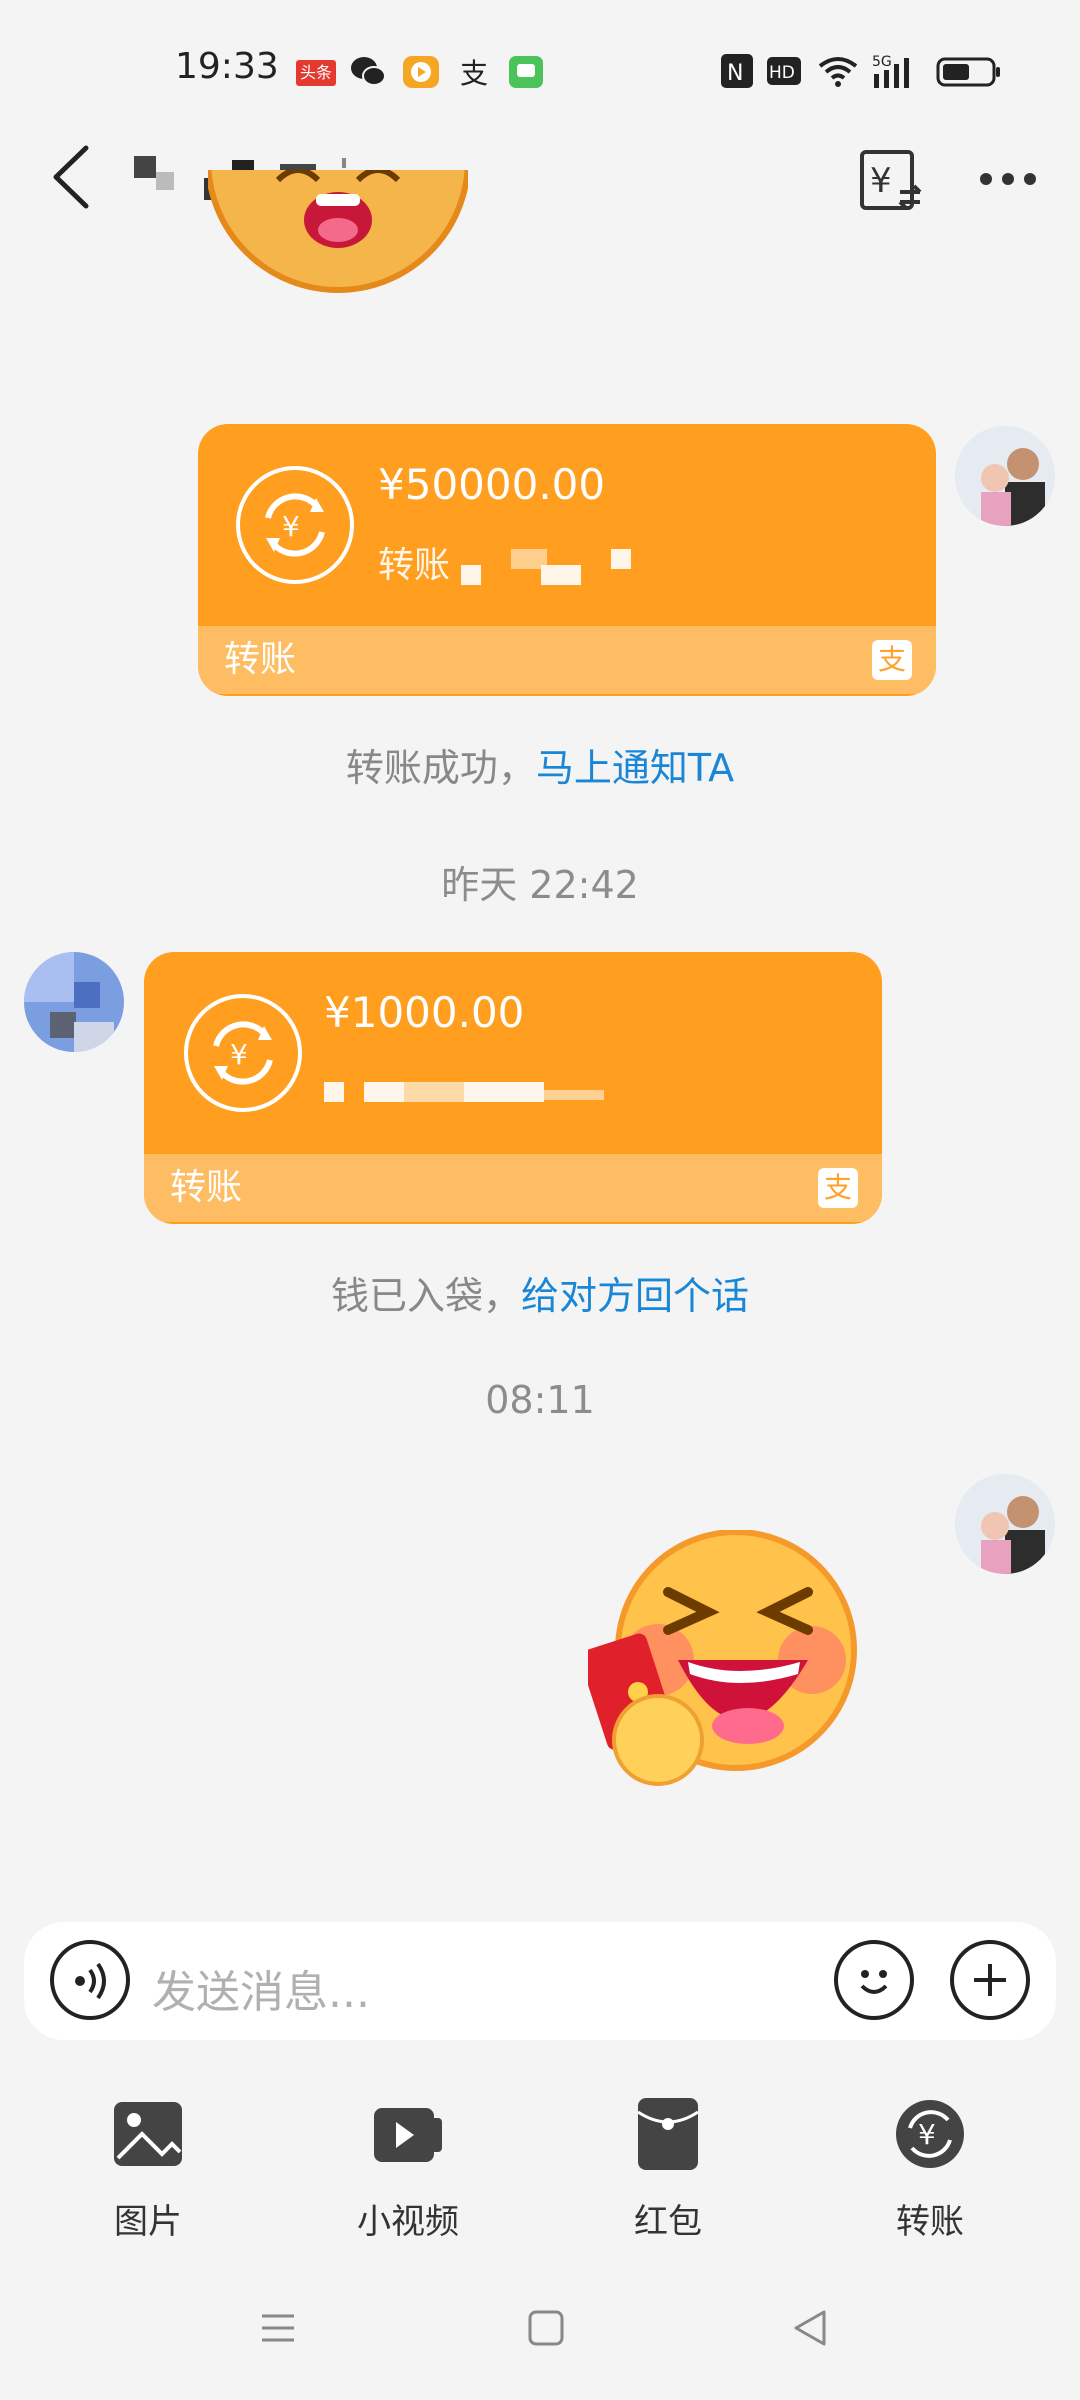 Image resolution: width=1080 pixels, height=2400 pixels. Describe the element at coordinates (567, 525) in the screenshot. I see `transfer-card-body: ¥ ¥50000.00 转账` at that location.